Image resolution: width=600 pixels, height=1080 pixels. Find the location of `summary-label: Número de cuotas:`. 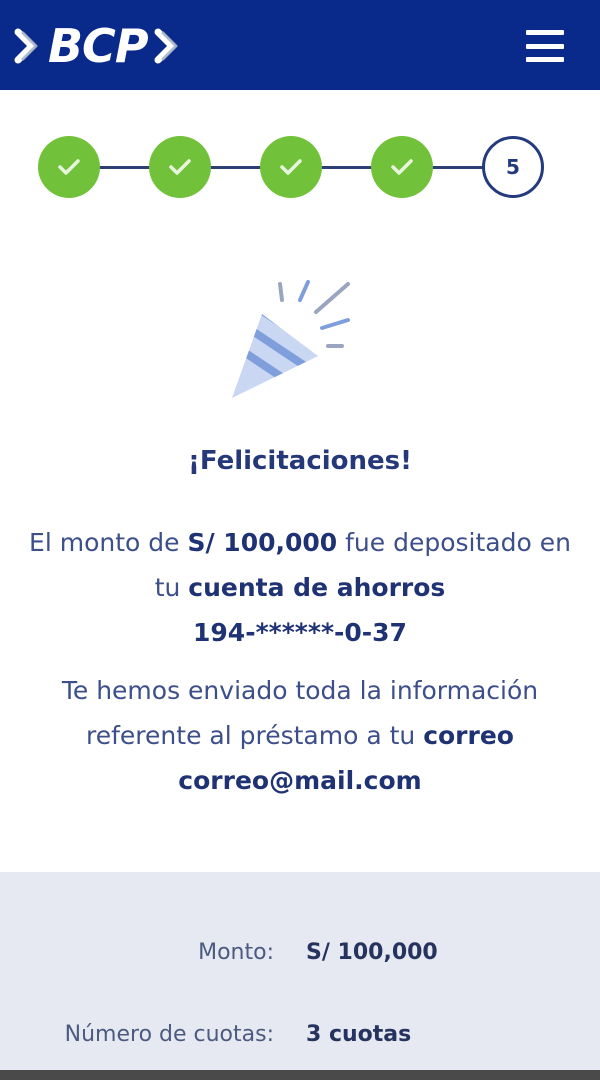

summary-label: Número de cuotas: is located at coordinates (169, 1034).